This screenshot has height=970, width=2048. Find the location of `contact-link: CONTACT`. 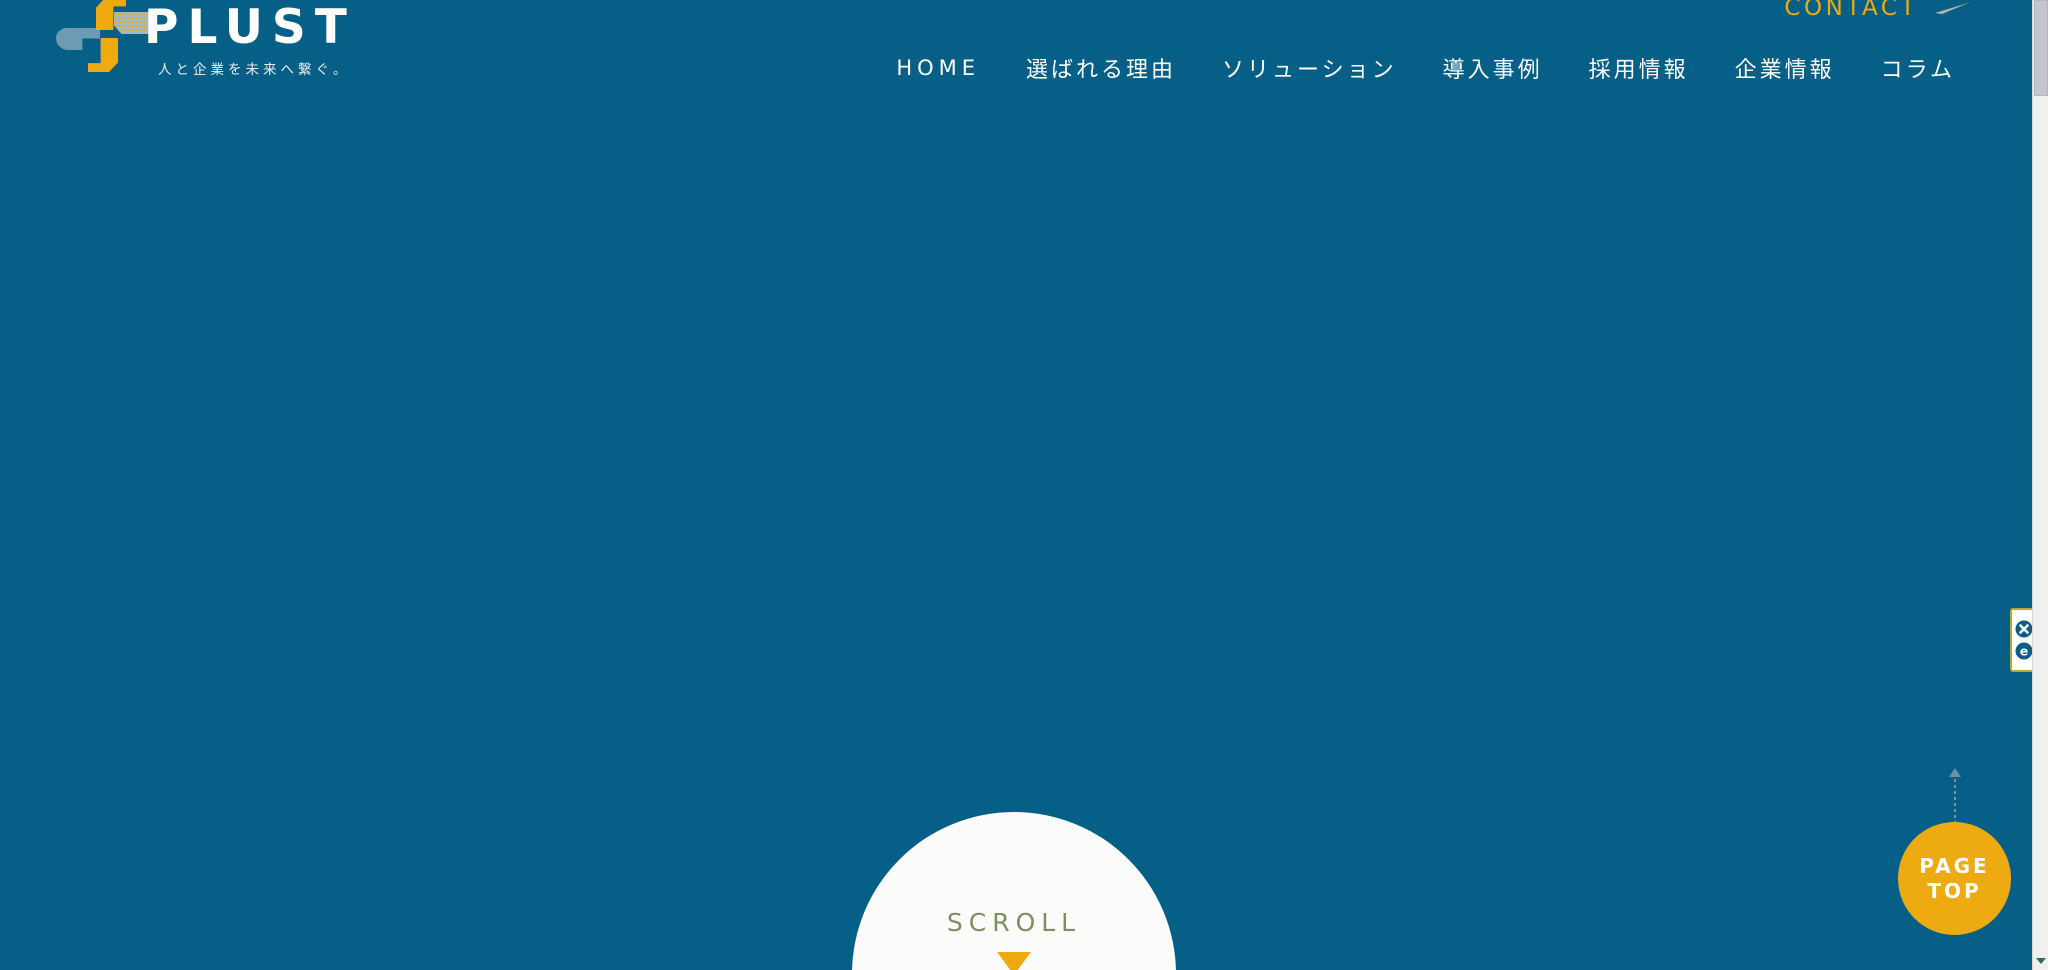

contact-link: CONTACT is located at coordinates (1878, 10).